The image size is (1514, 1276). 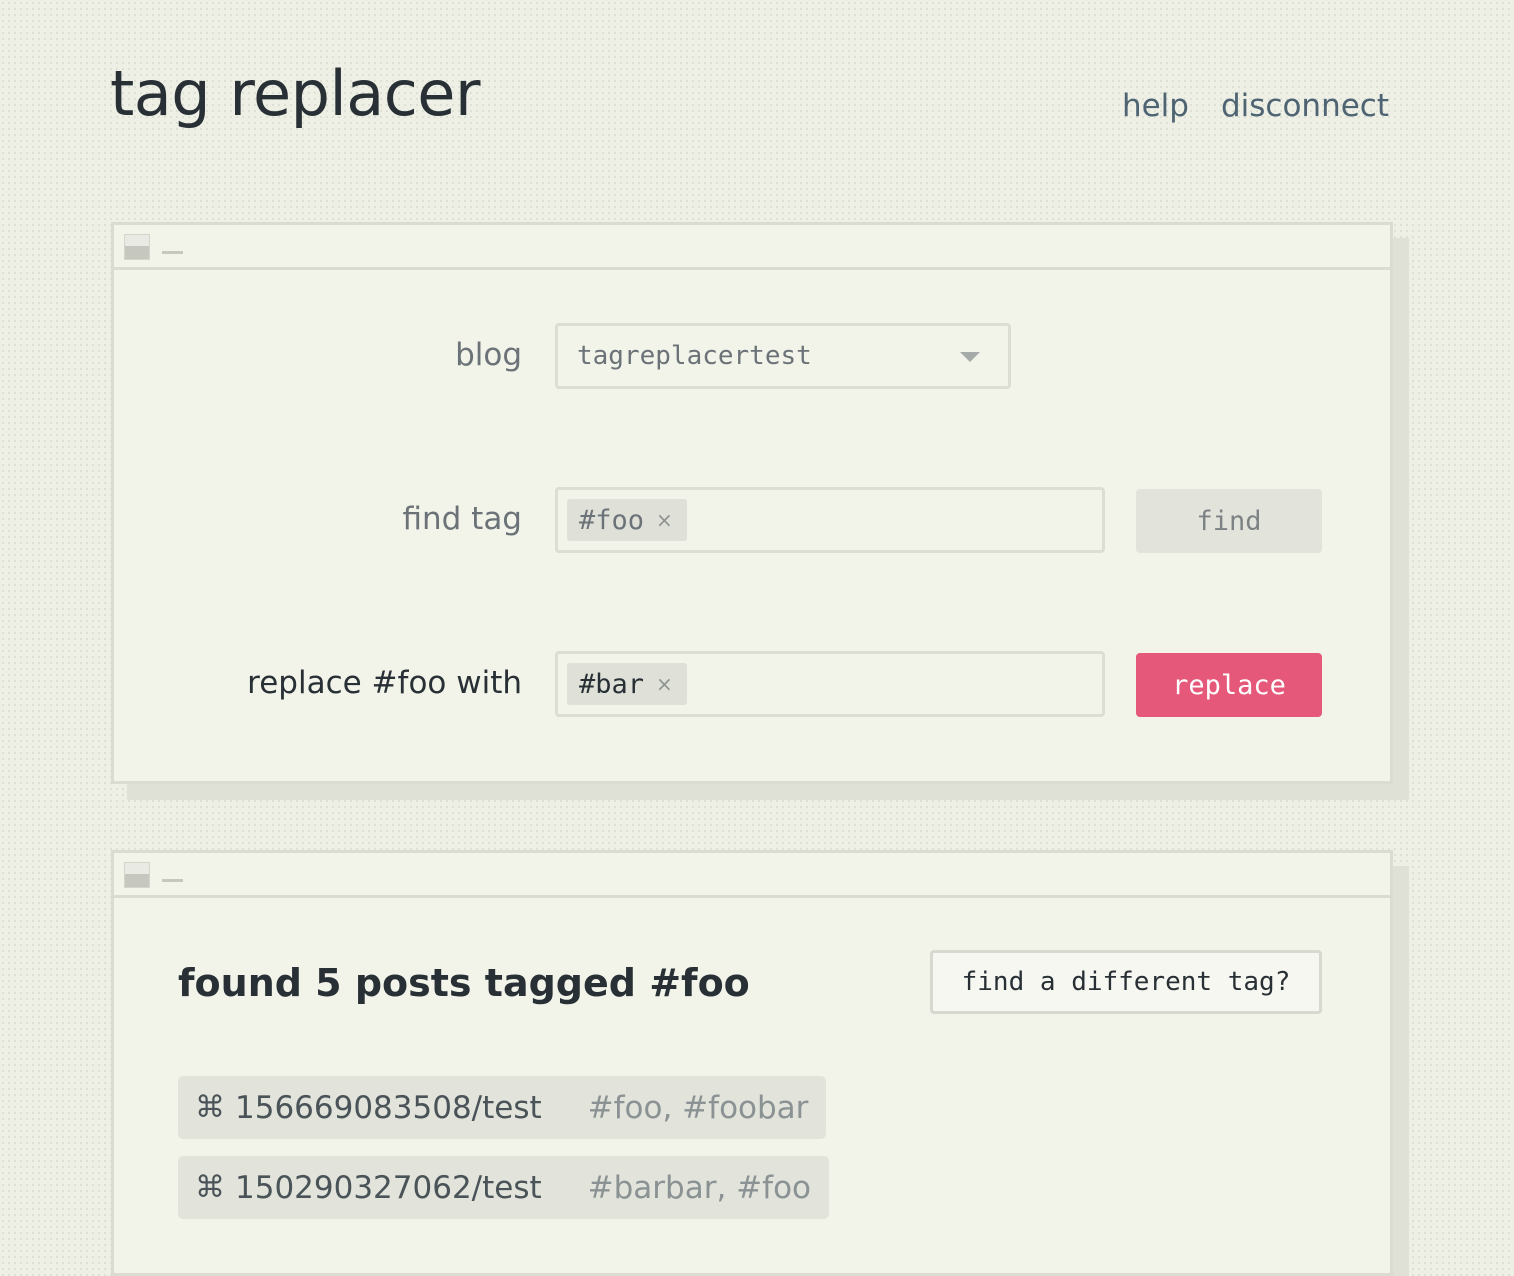 I want to click on post-id: 150290327062/test, so click(x=388, y=1187).